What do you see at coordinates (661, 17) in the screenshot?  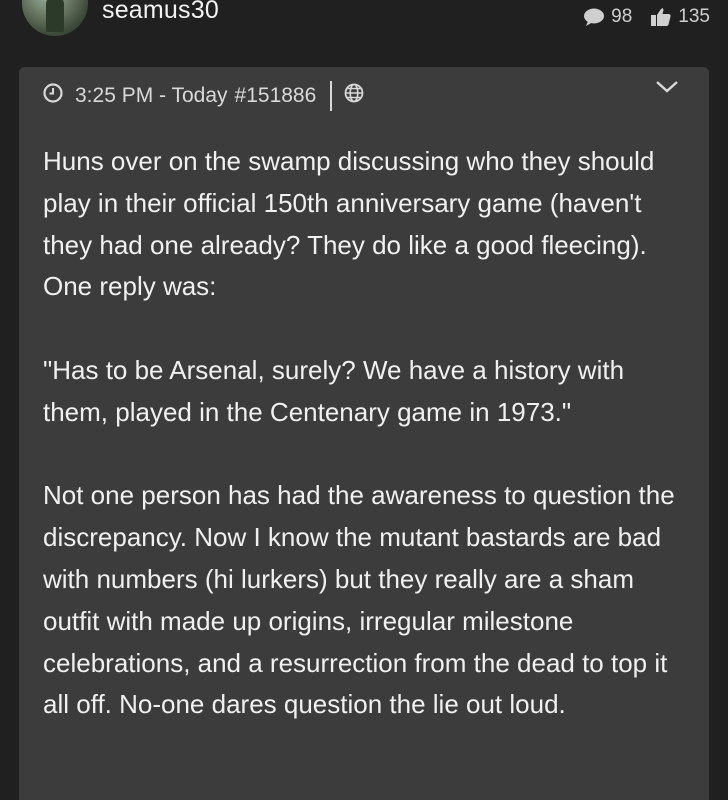 I see `thumbs-up-icon` at bounding box center [661, 17].